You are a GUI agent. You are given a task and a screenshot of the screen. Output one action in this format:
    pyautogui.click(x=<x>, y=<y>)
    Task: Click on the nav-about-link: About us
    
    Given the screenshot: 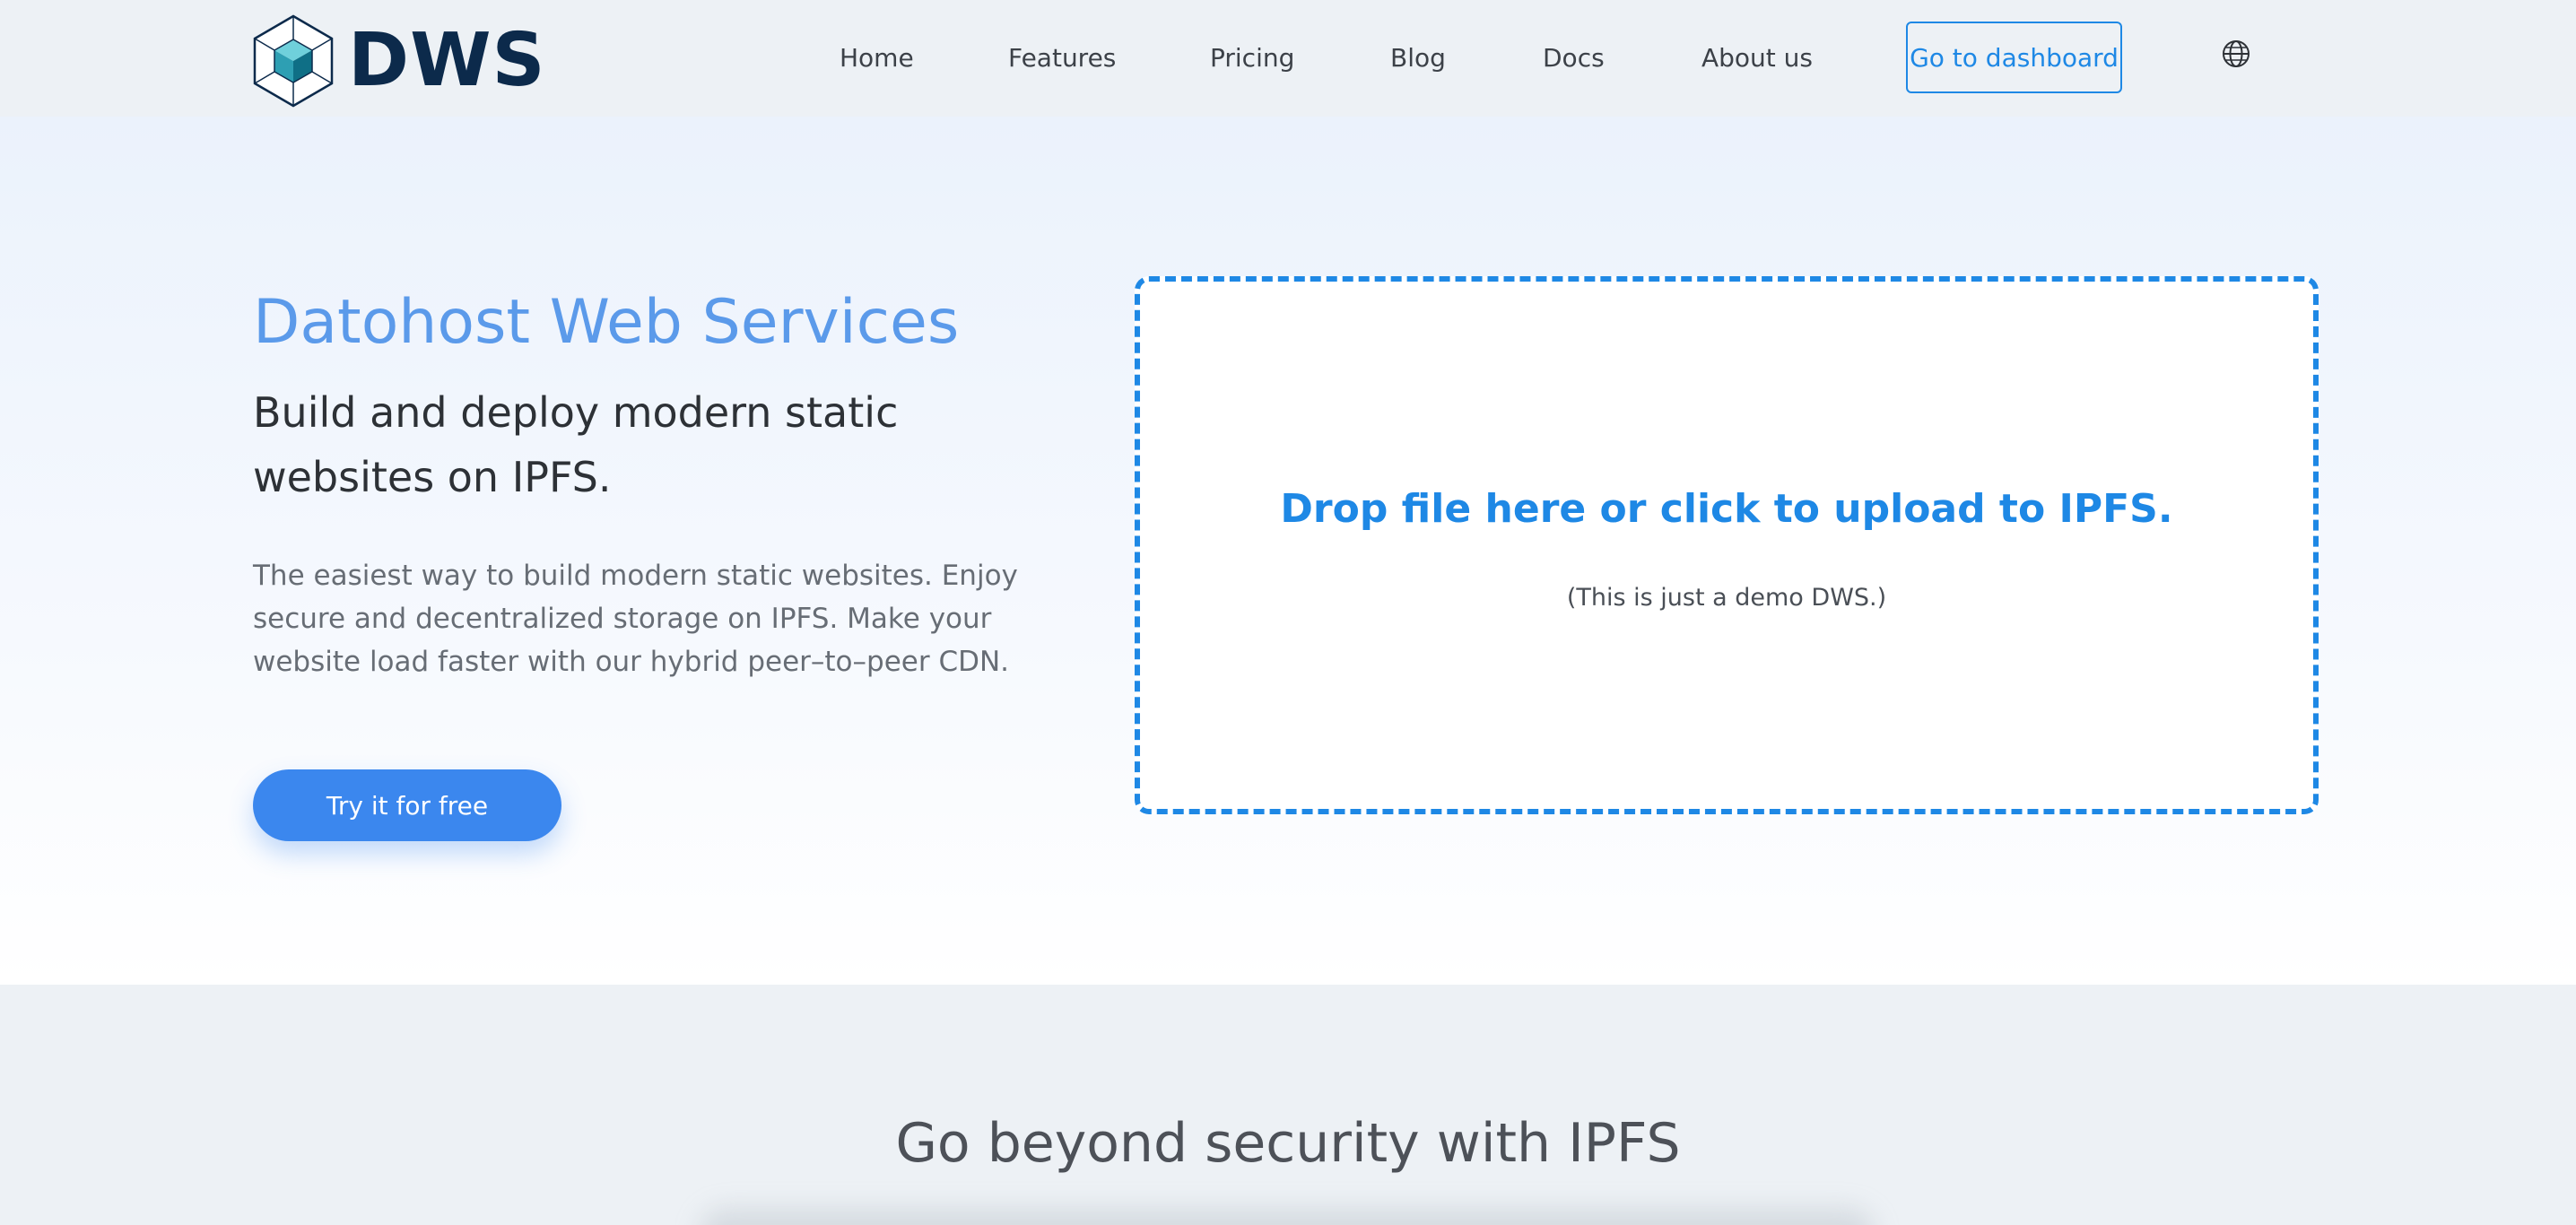 What is the action you would take?
    pyautogui.click(x=1757, y=59)
    